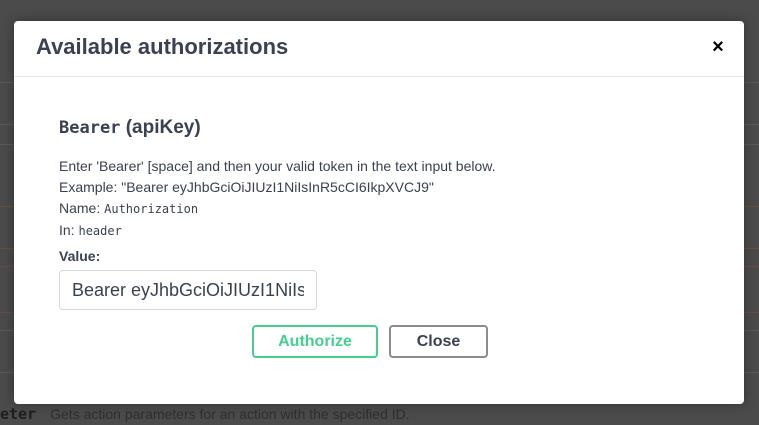  Describe the element at coordinates (162, 46) in the screenshot. I see `modal-title: Available authorizations` at that location.